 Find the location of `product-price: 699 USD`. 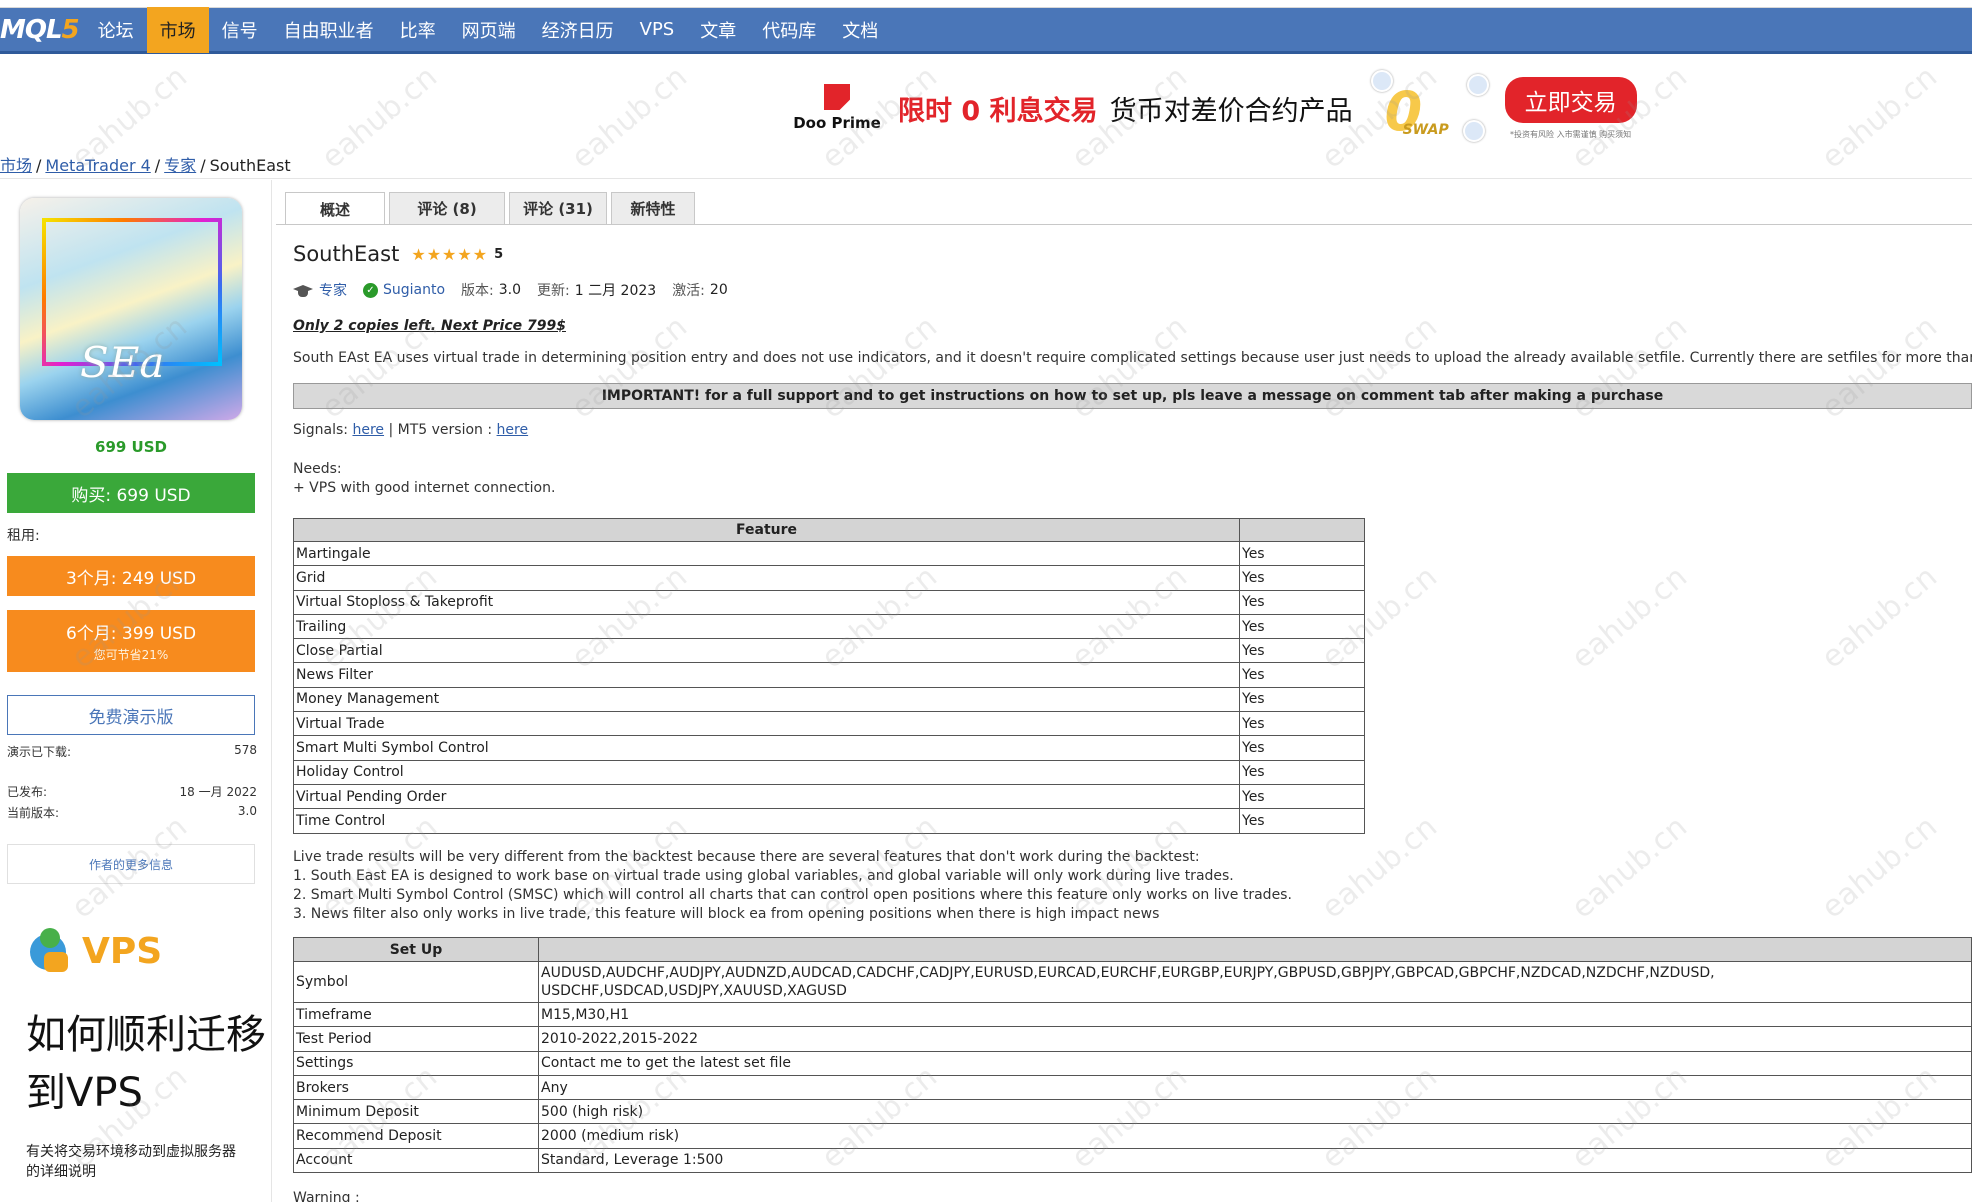

product-price: 699 USD is located at coordinates (131, 447).